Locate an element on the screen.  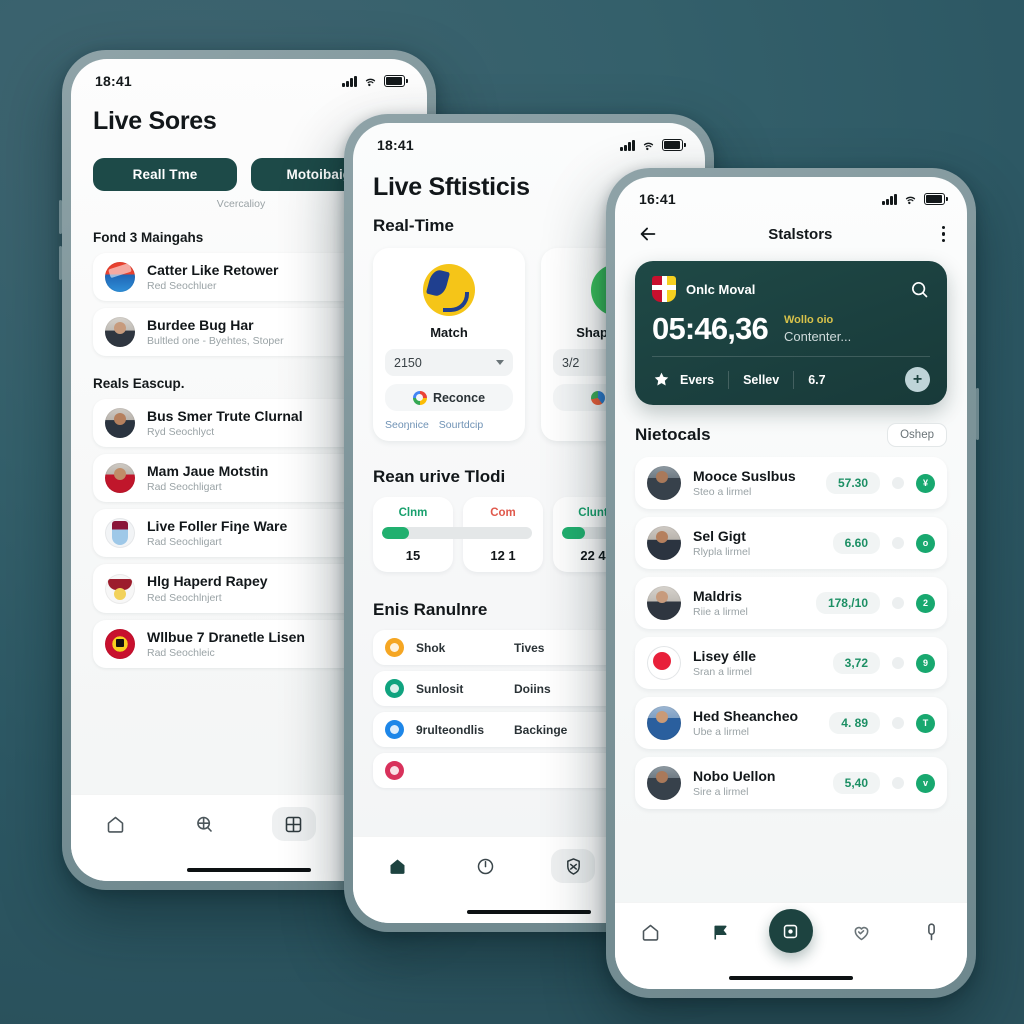
search-icon is located at coordinates (919, 289).